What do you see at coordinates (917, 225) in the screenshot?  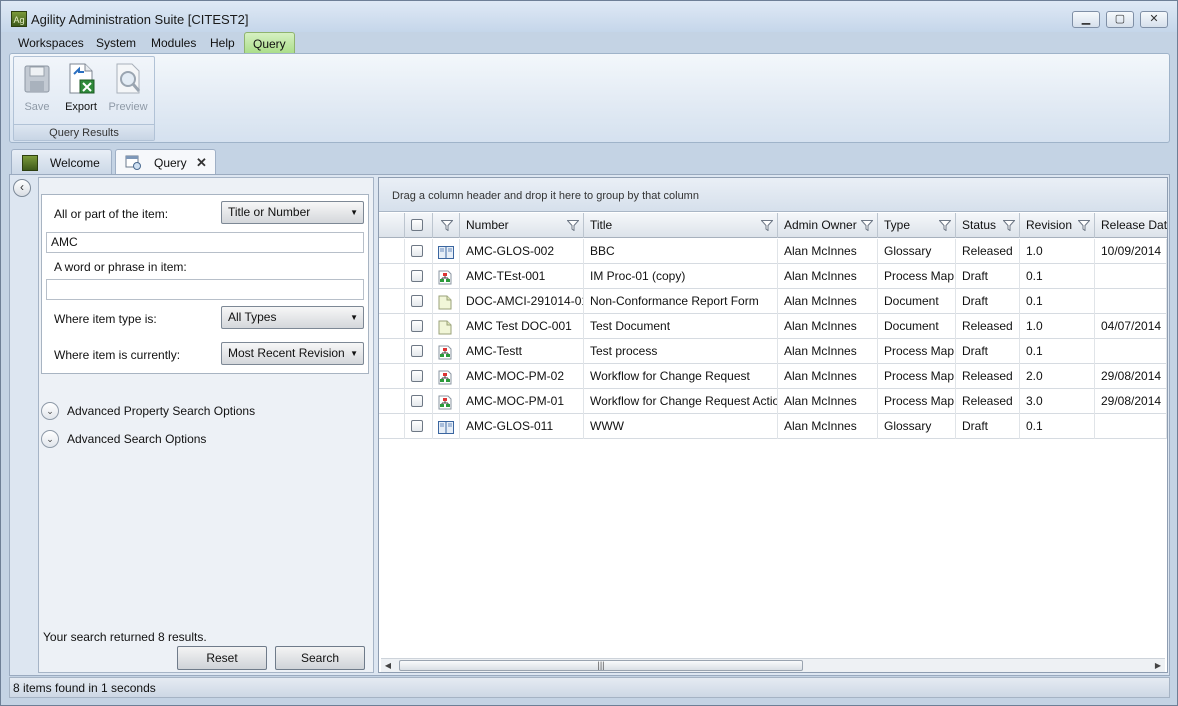 I see `column-header-type: Type` at bounding box center [917, 225].